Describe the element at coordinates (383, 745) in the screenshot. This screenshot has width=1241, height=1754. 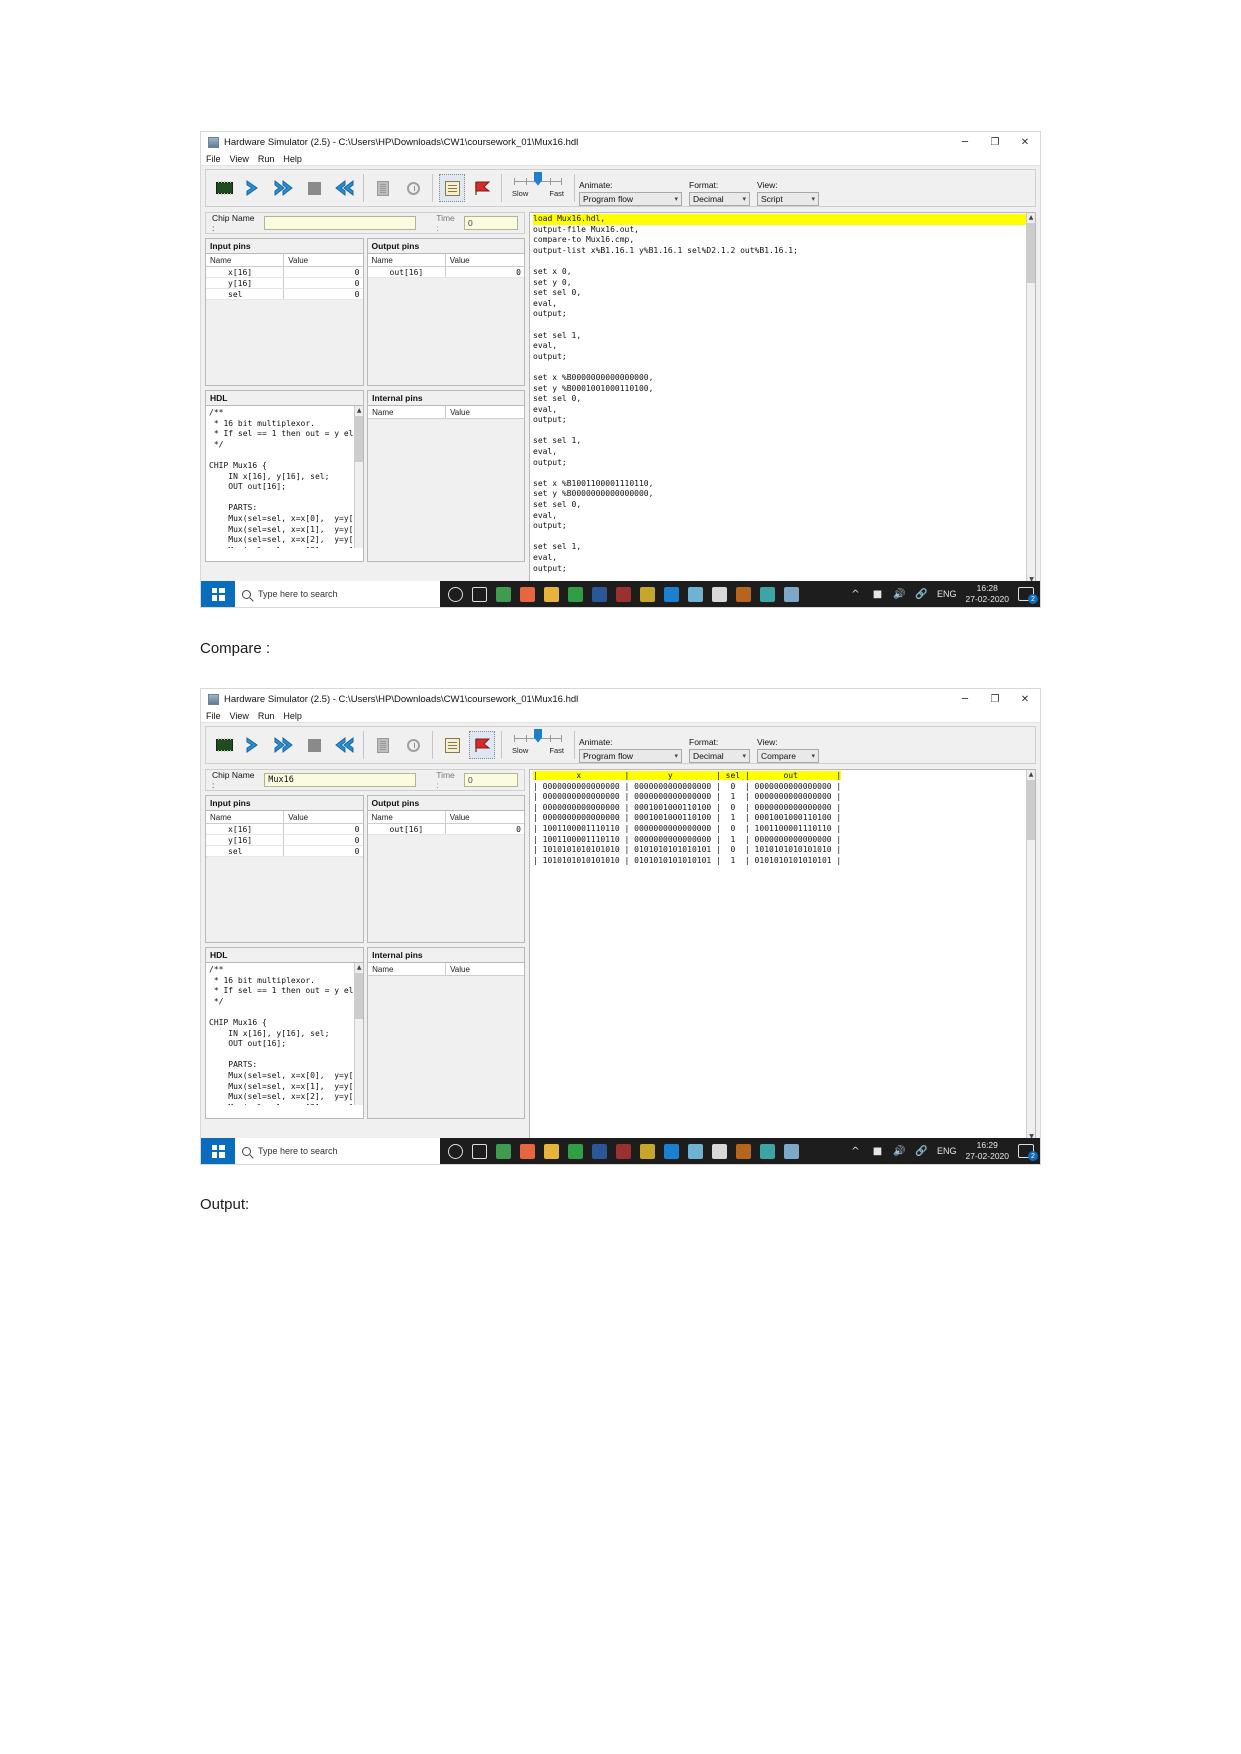
I see `script-file-icon` at that location.